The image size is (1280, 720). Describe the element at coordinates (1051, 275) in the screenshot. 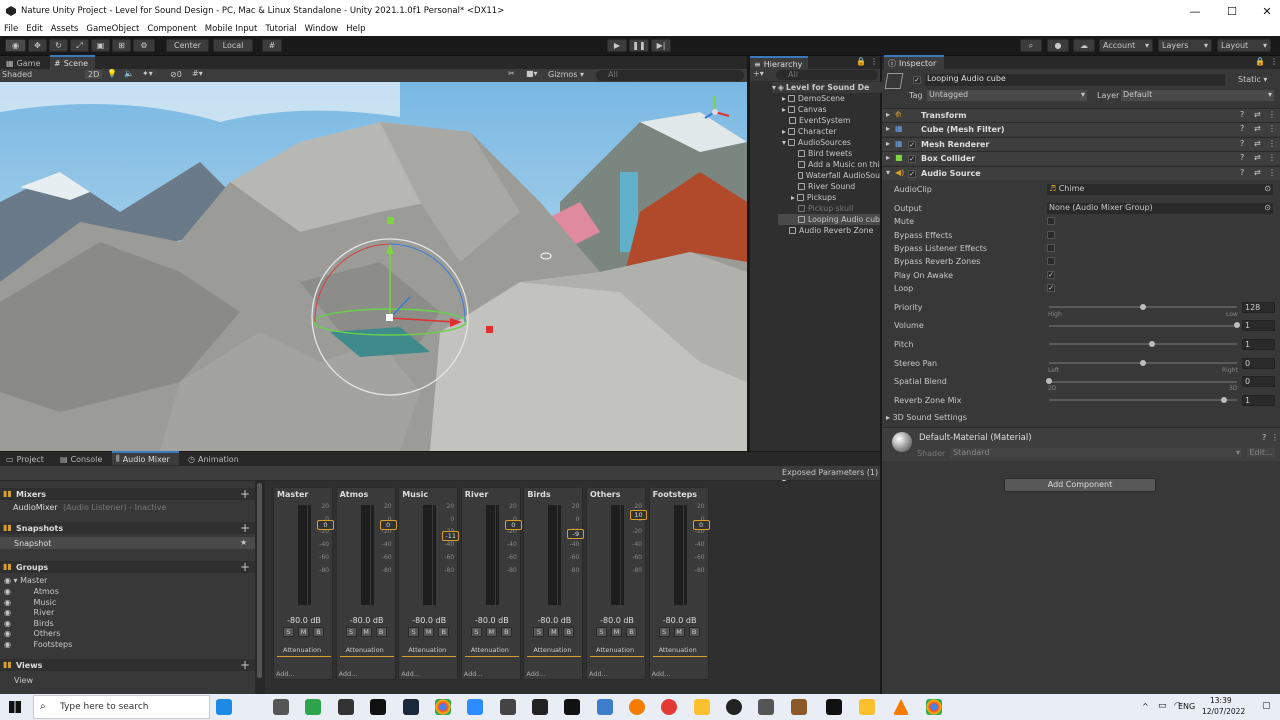

I see `play-on-awake-checkbox: ✓` at that location.